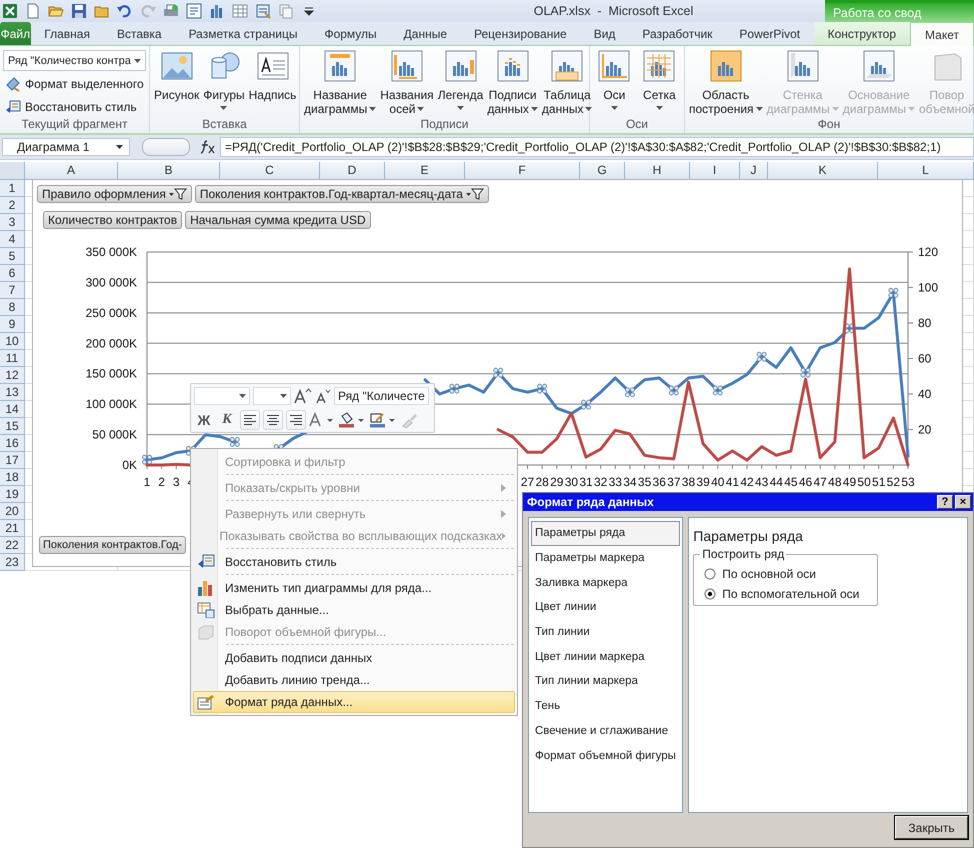 This screenshot has height=848, width=974. I want to click on axis-label: 350 000K, so click(111, 252).